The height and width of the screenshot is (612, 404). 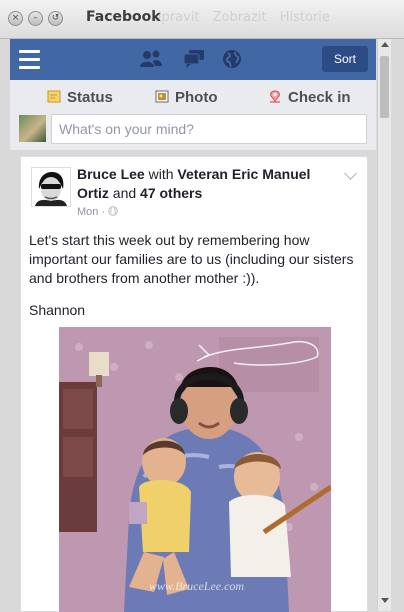 I want to click on menu-item-zobrazit: Zobrazit, so click(x=240, y=17).